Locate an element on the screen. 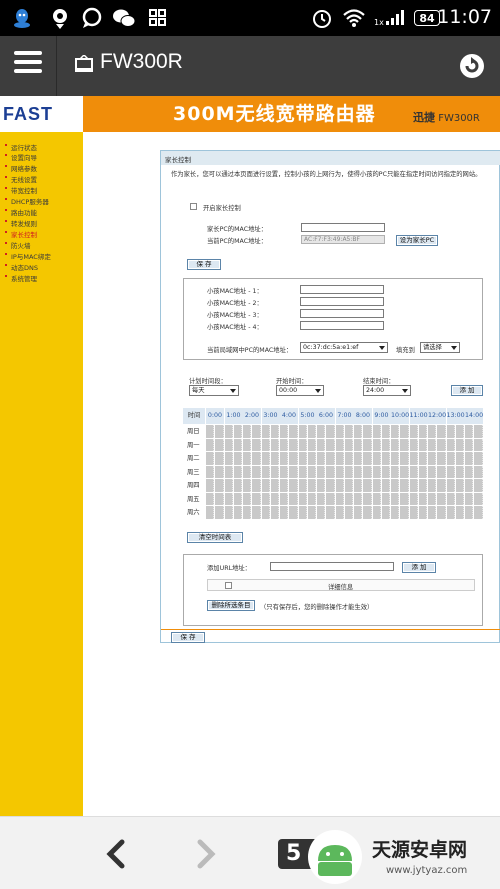 The width and height of the screenshot is (500, 889). sidebar-item-network: 网络参数 is located at coordinates (21, 168).